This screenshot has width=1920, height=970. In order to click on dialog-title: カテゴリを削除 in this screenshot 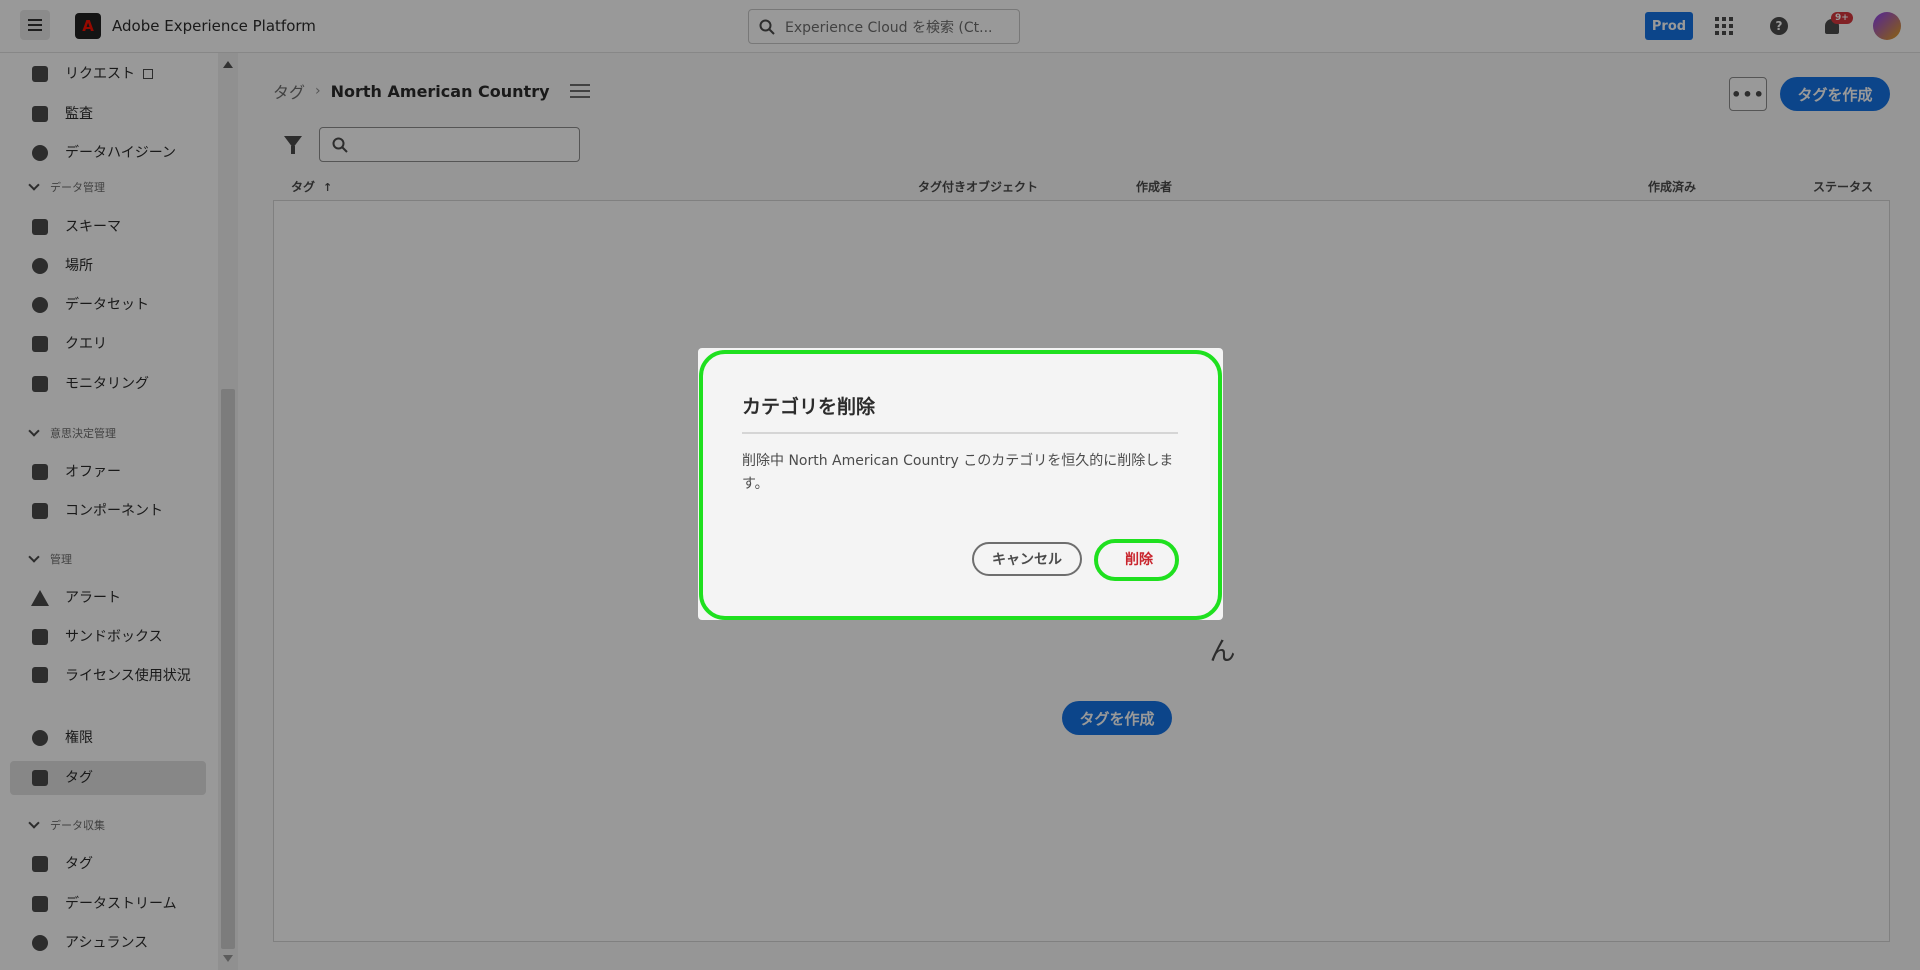, I will do `click(809, 407)`.